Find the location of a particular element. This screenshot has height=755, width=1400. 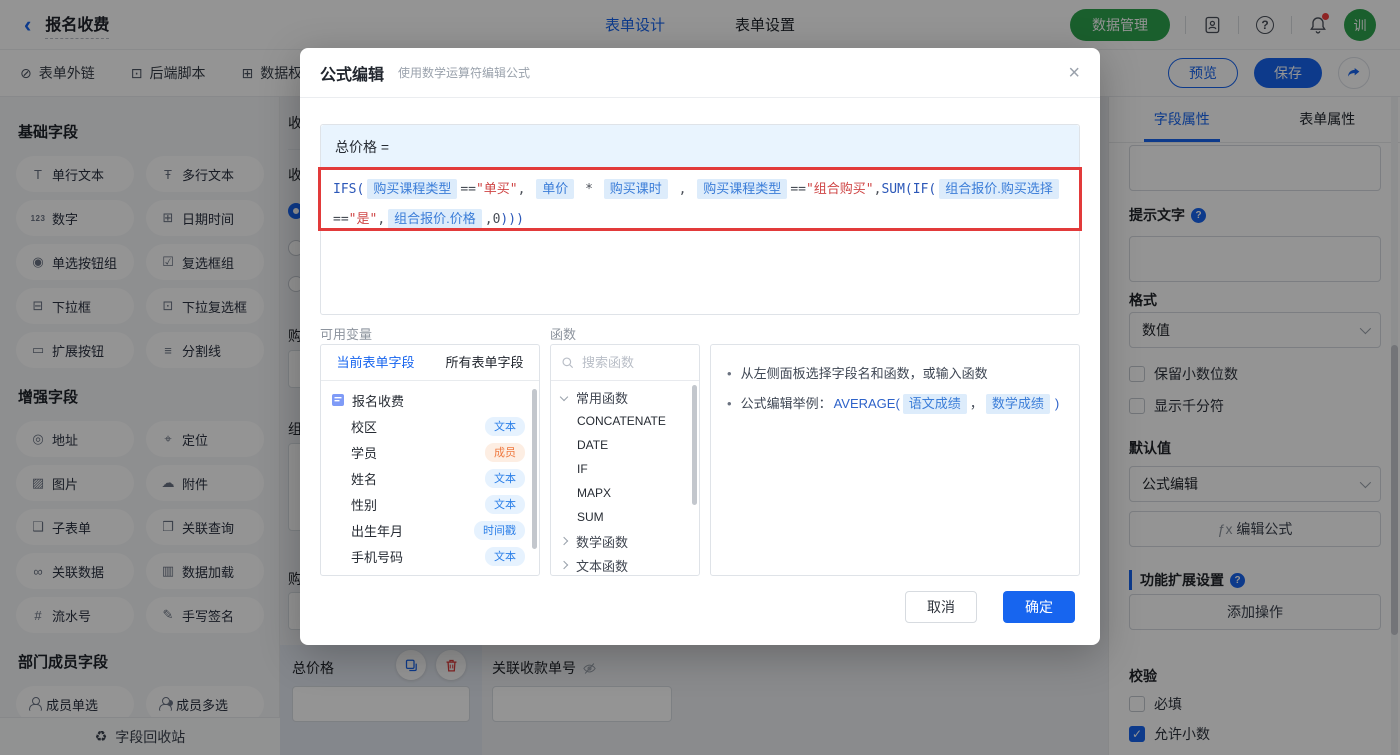

variables-tab: 所有表单字段 is located at coordinates (484, 362).